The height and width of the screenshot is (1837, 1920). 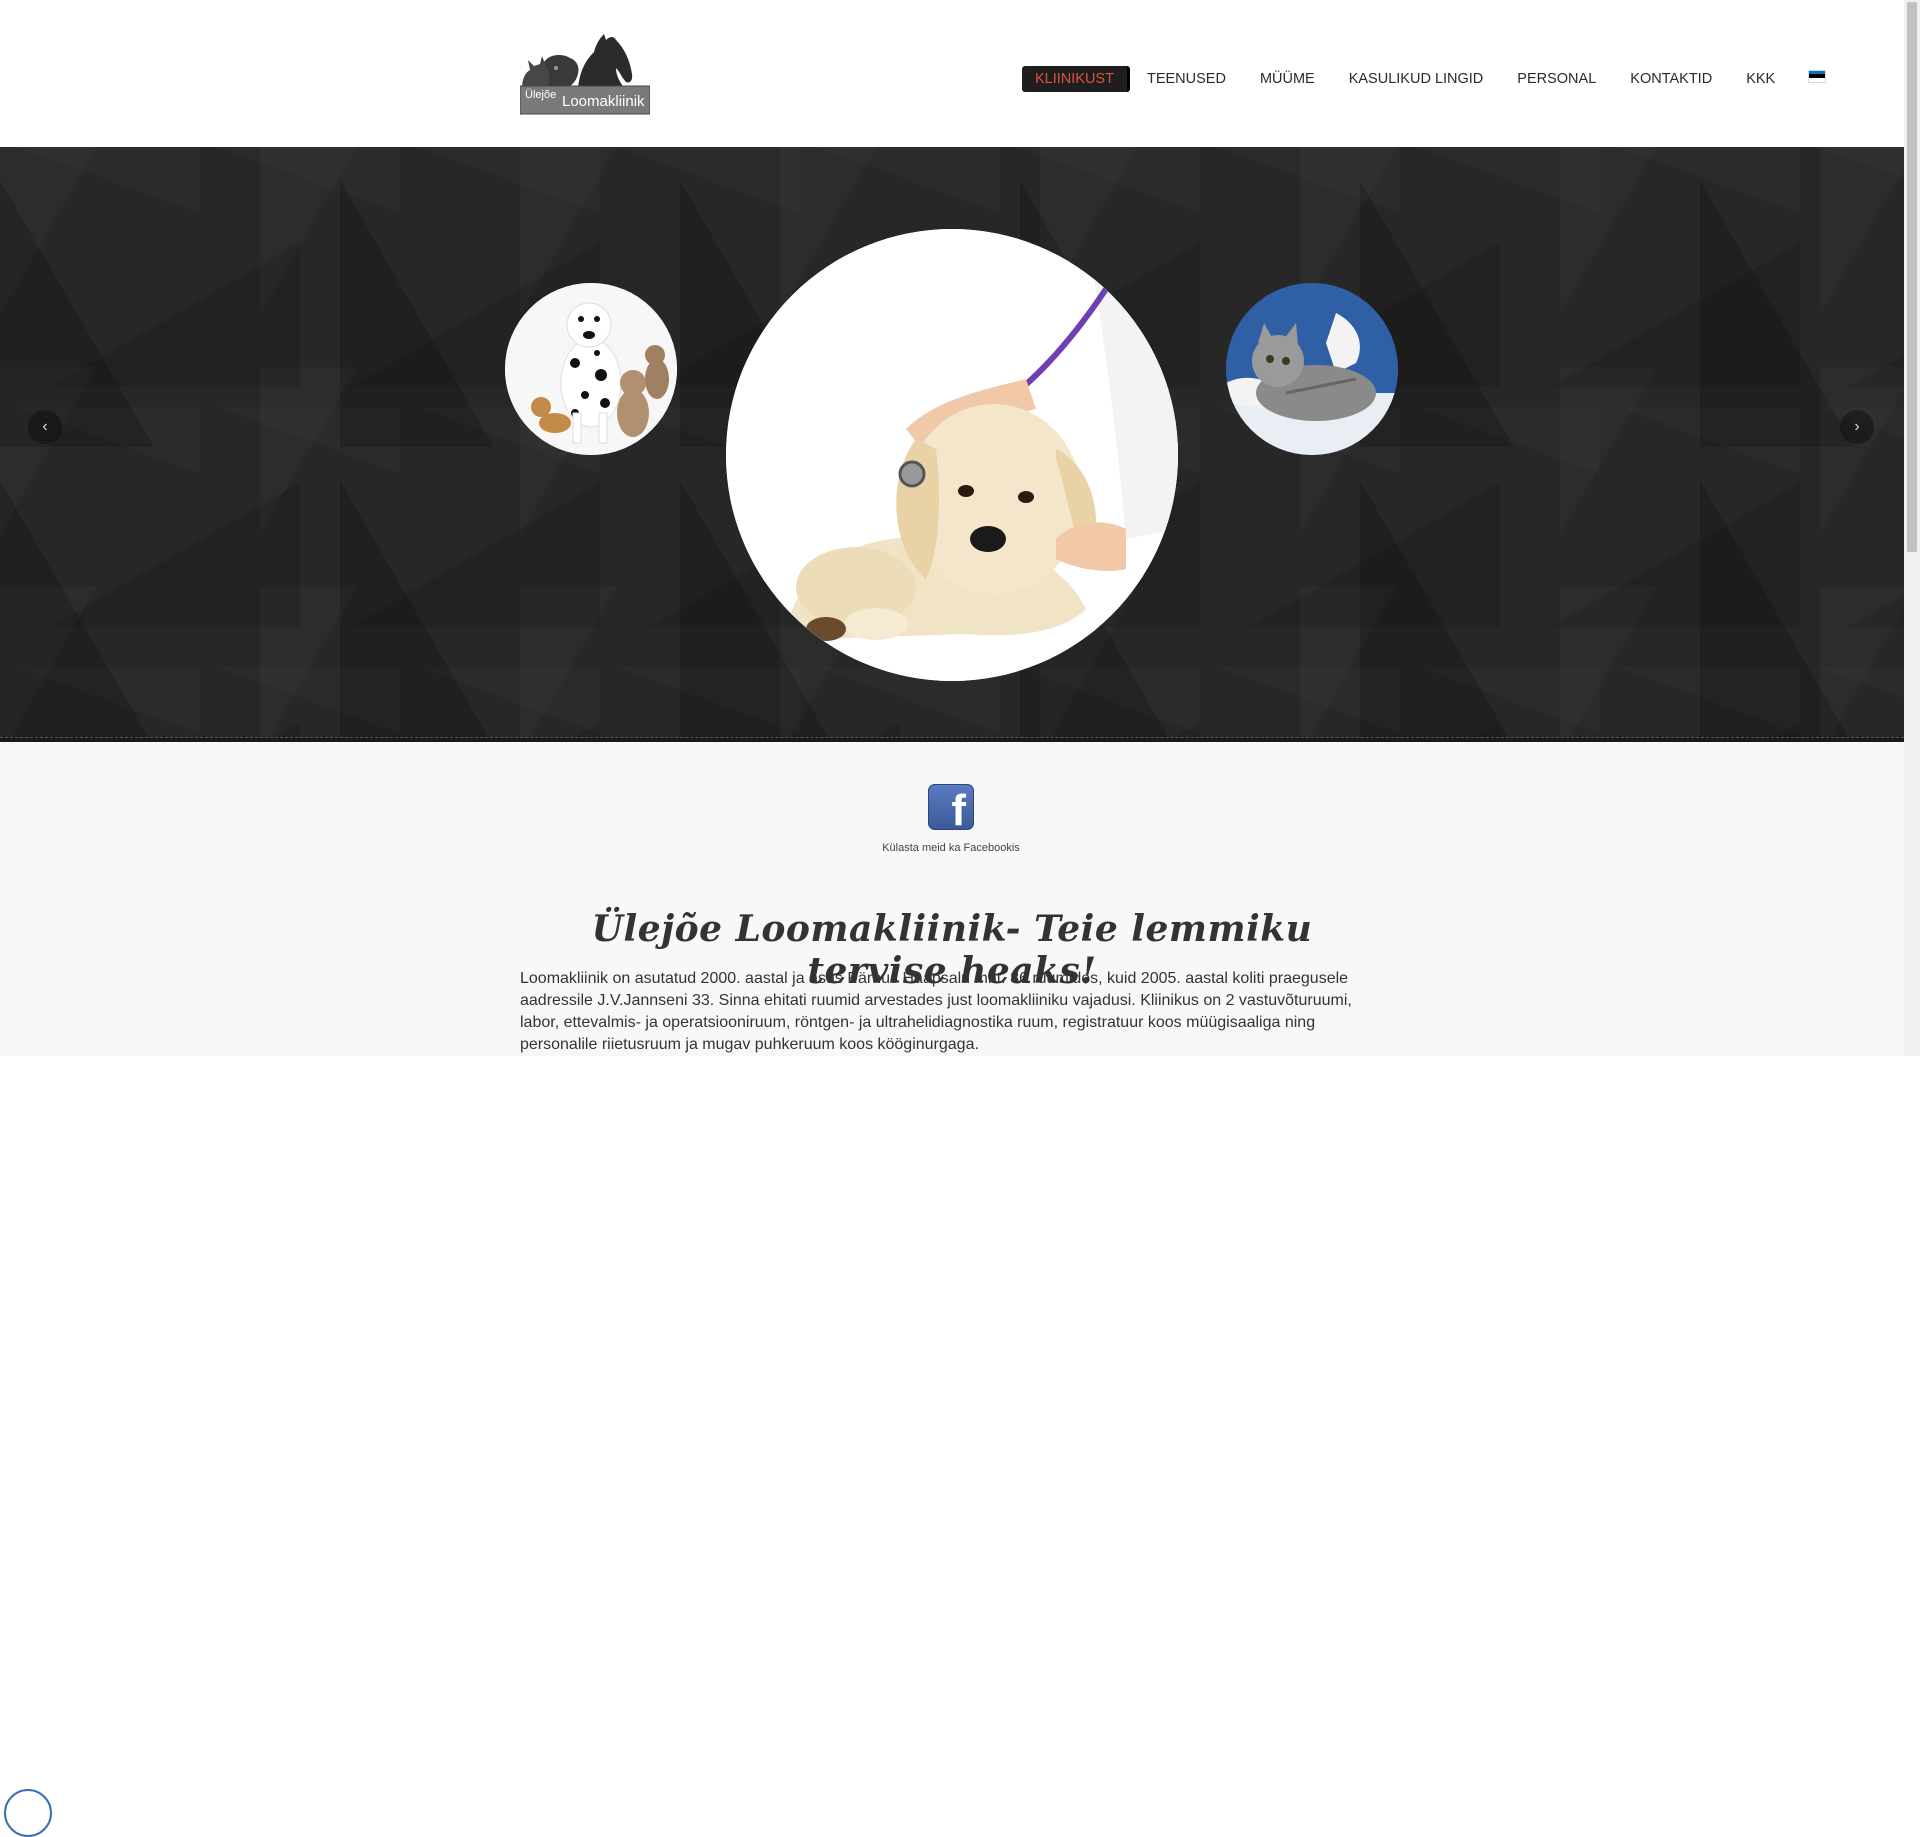 I want to click on slide-main-image, so click(x=952, y=455).